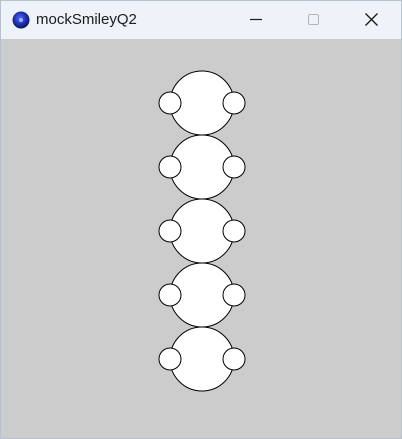 The width and height of the screenshot is (402, 439). I want to click on close-icon, so click(371, 19).